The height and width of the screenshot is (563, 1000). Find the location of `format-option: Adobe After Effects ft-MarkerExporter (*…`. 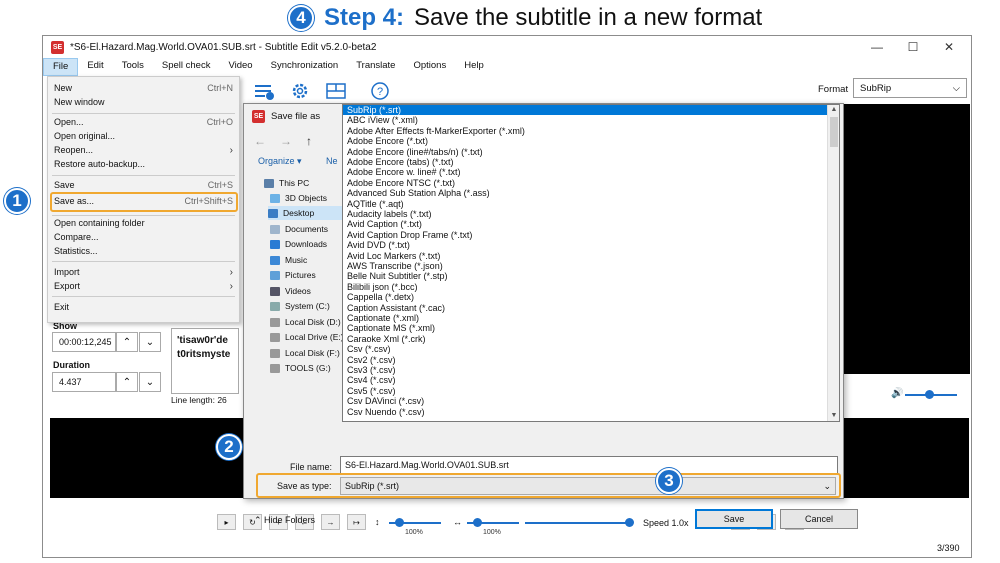

format-option: Adobe After Effects ft-MarkerExporter (*… is located at coordinates (585, 131).